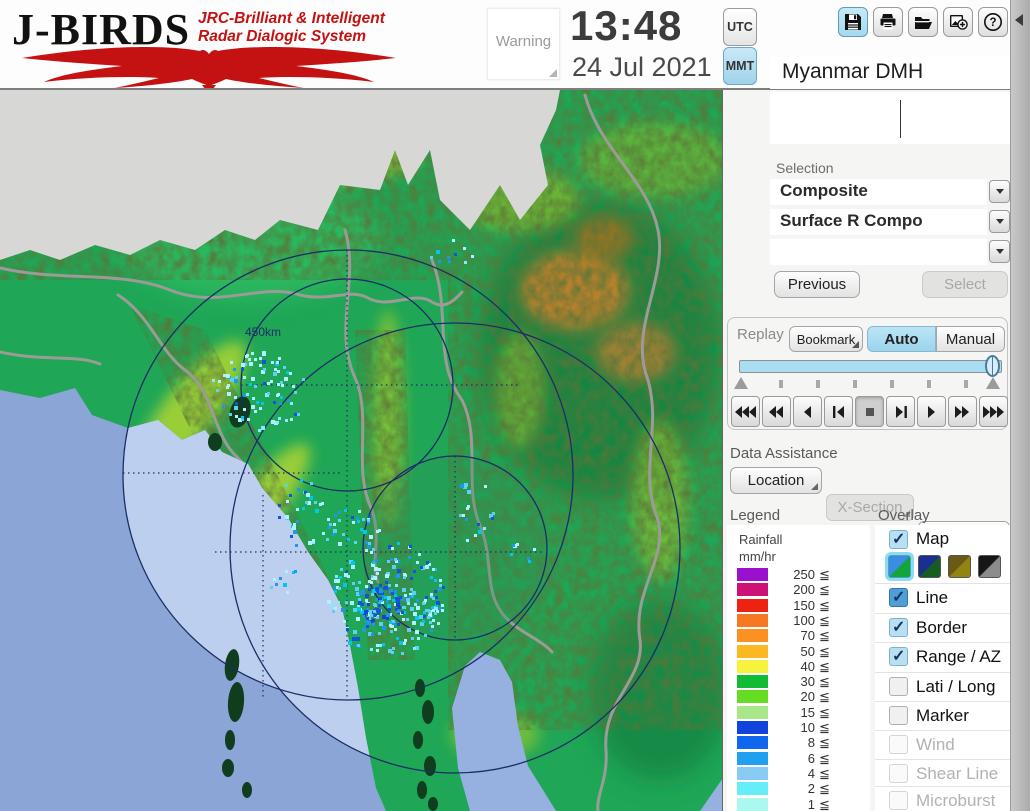 Image resolution: width=1030 pixels, height=811 pixels. Describe the element at coordinates (807, 411) in the screenshot. I see `play-reverse-button` at that location.